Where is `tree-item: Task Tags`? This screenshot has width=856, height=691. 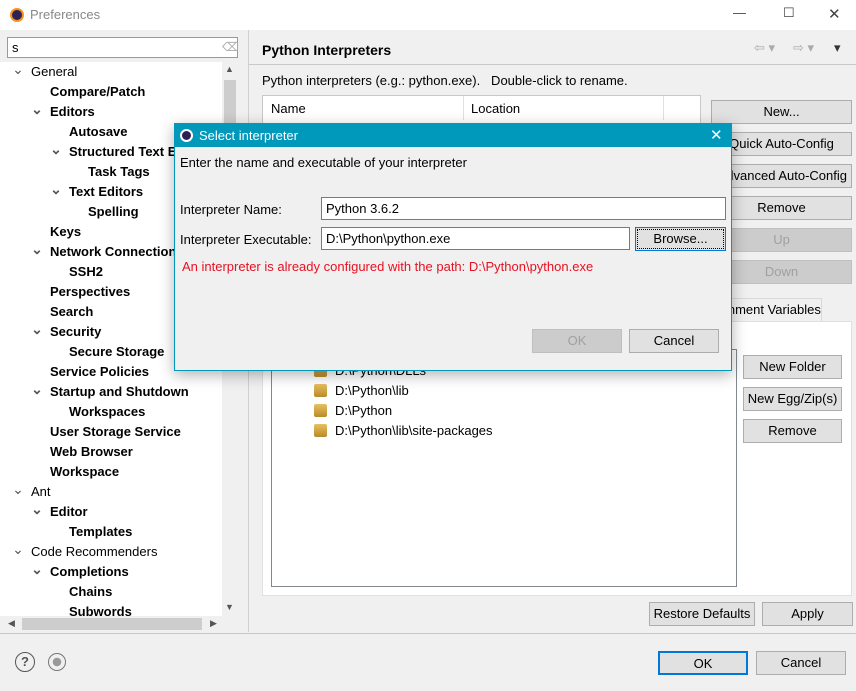
tree-item: Task Tags is located at coordinates (119, 172).